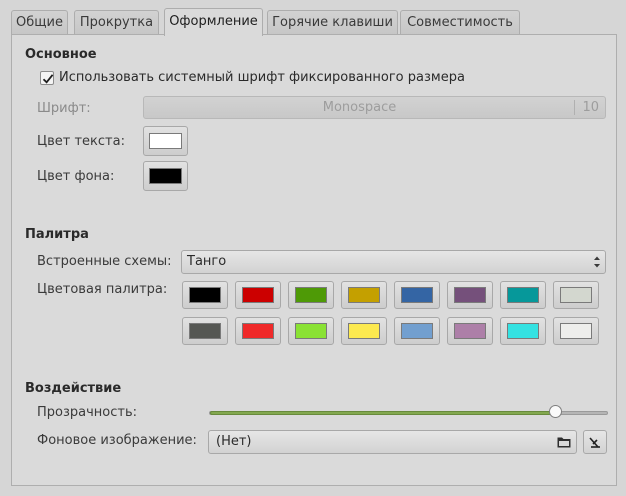  What do you see at coordinates (76, 176) in the screenshot?
I see `bg-color-label: Цвет фона:` at bounding box center [76, 176].